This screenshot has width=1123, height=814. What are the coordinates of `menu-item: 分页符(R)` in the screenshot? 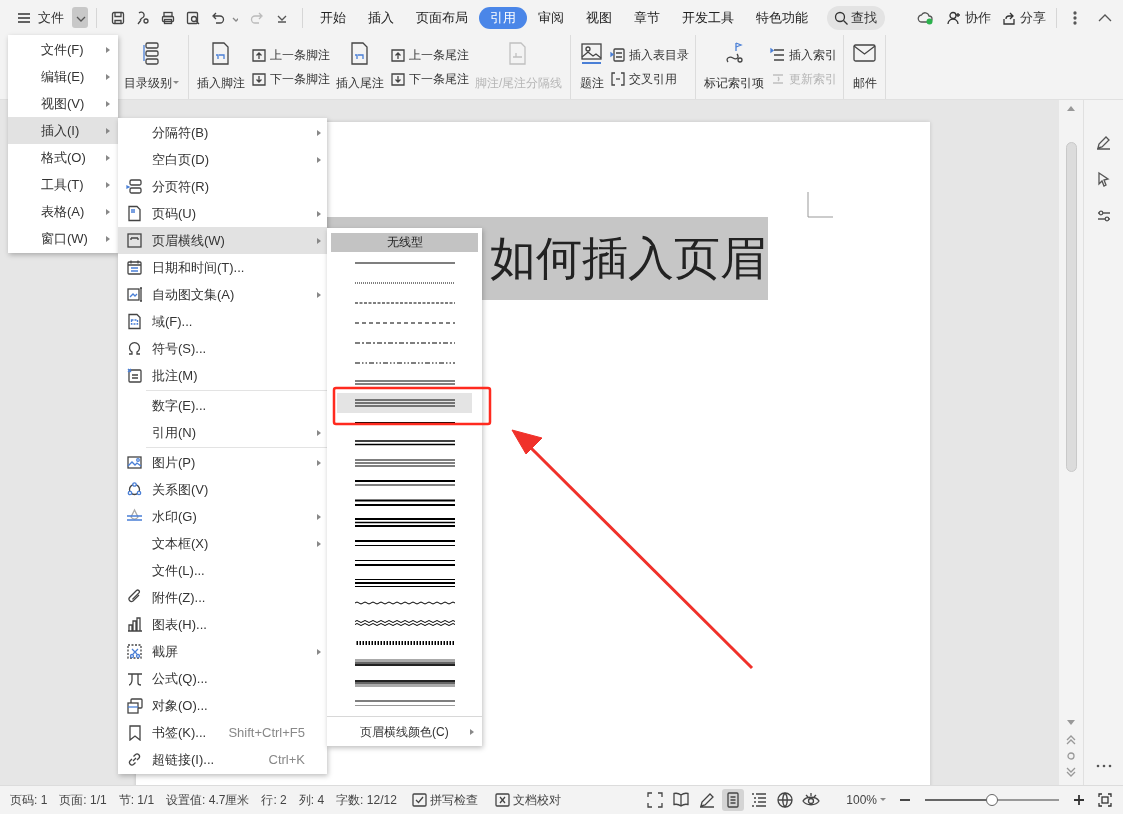 It's located at (222, 186).